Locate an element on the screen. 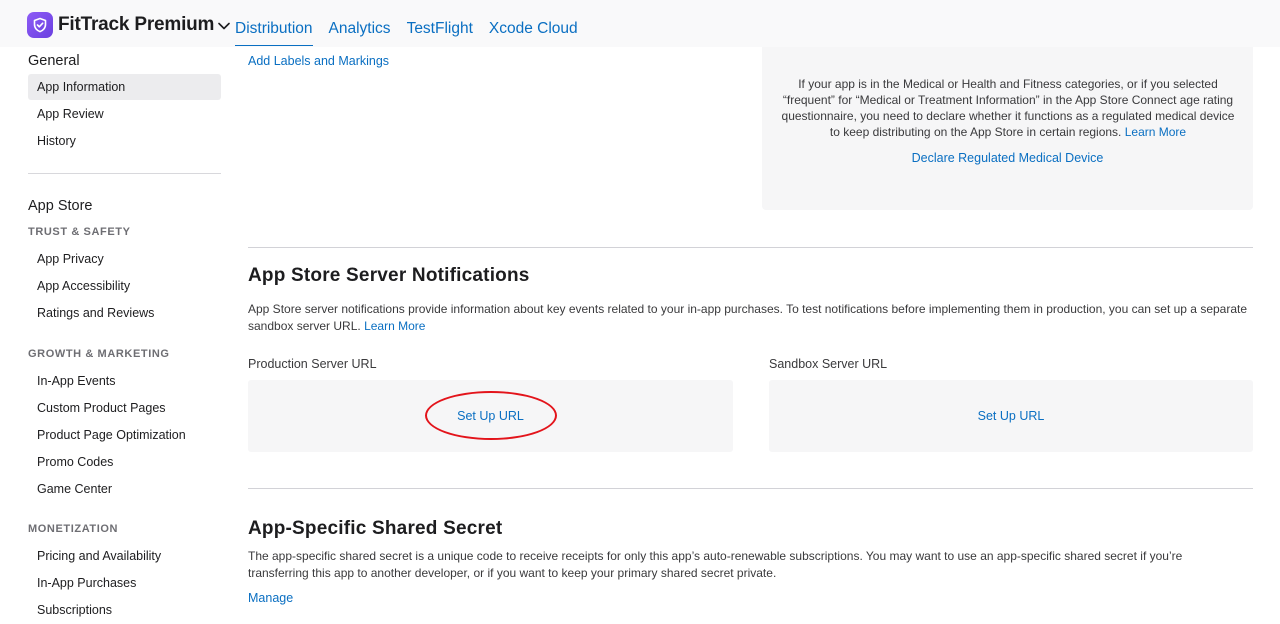  notifications-learn-more-link: Learn More is located at coordinates (394, 326).